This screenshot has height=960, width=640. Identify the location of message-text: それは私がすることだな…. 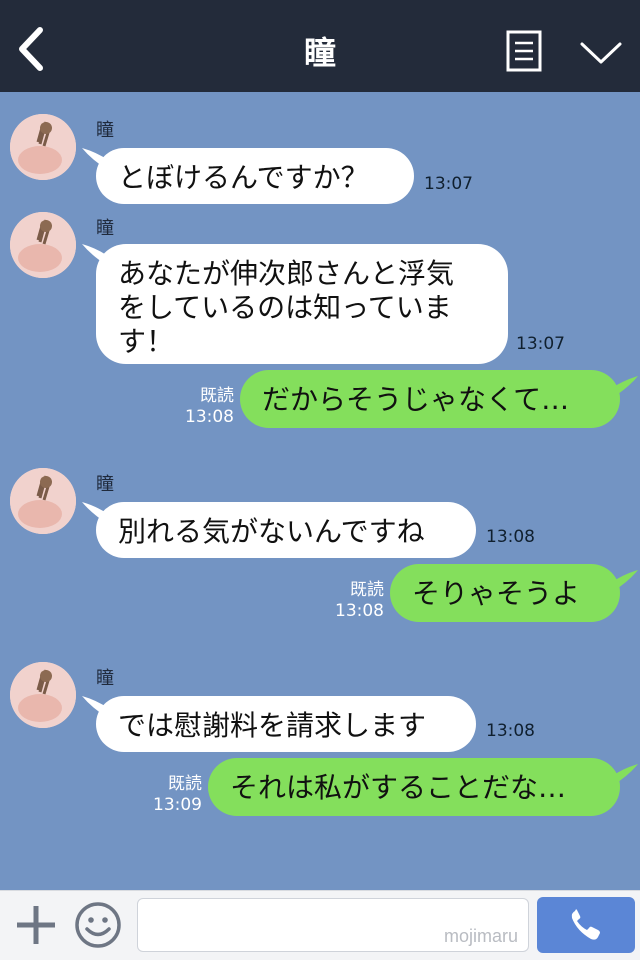
(398, 787).